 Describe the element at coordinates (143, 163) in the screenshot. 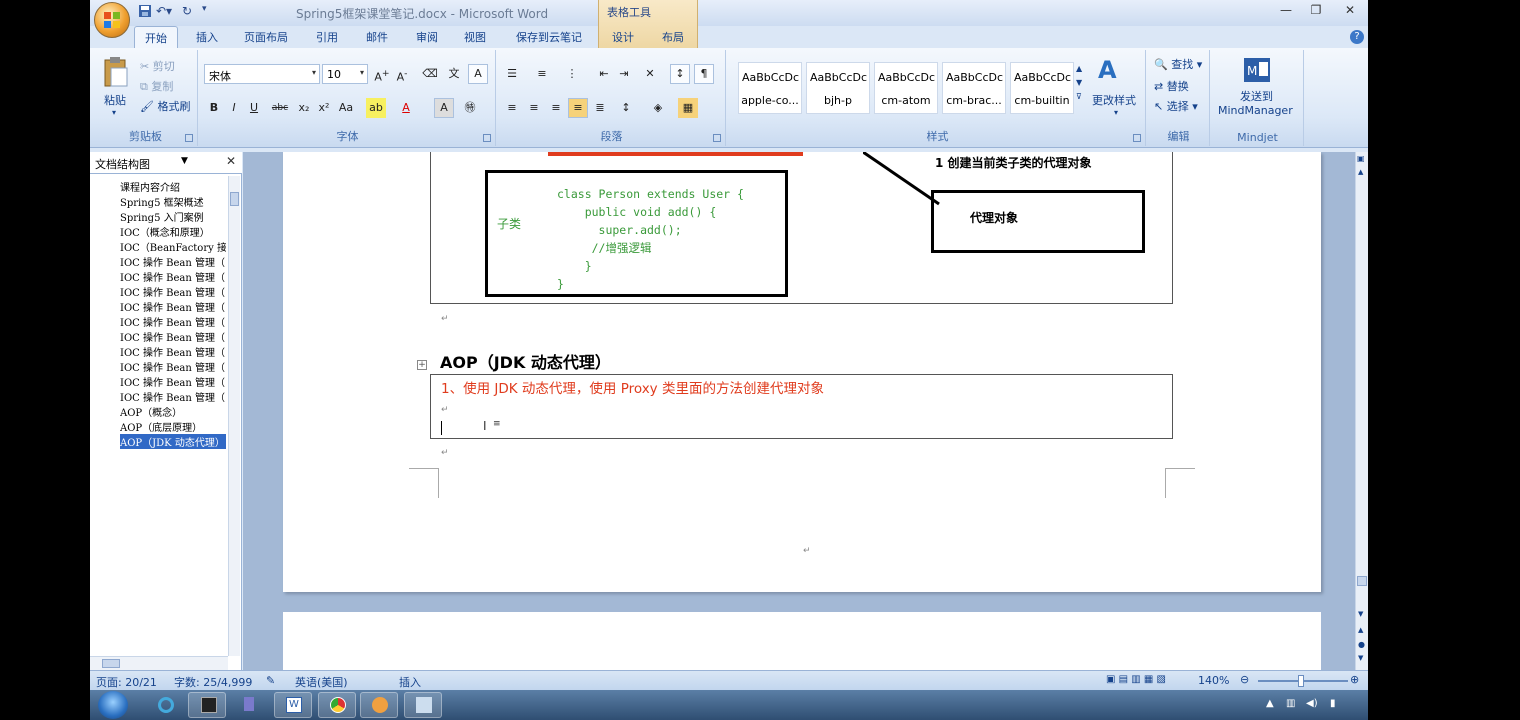

I see `document-map-select: 文档结构图 ▼` at that location.